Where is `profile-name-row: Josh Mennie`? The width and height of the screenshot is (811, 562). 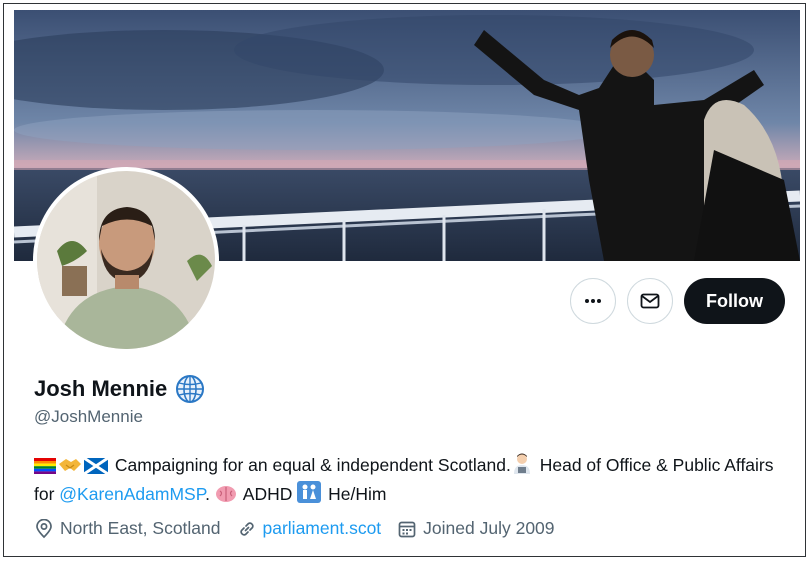 profile-name-row: Josh Mennie is located at coordinates (119, 389).